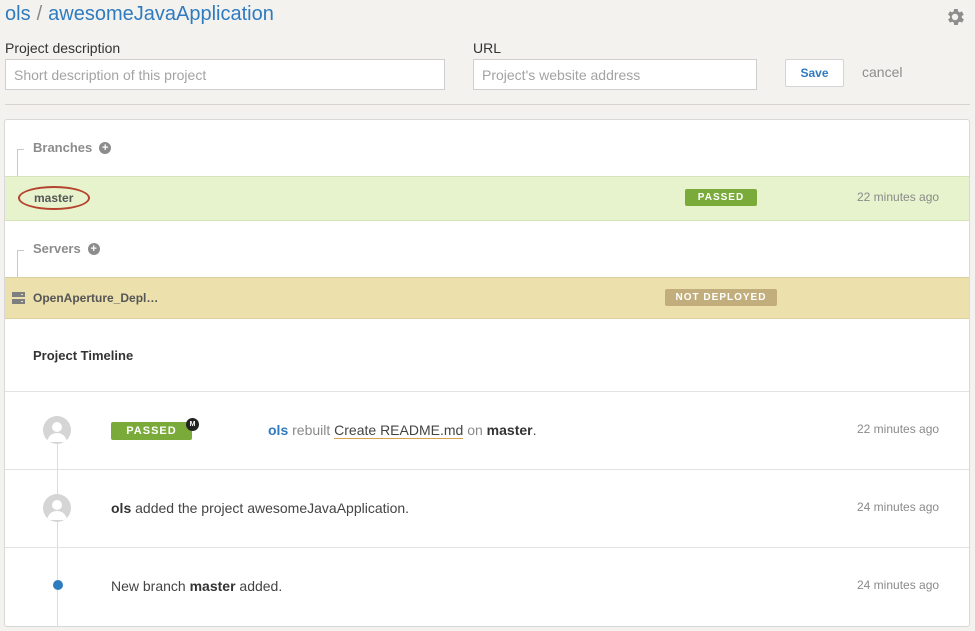  What do you see at coordinates (487, 48) in the screenshot?
I see `url-label: URL` at bounding box center [487, 48].